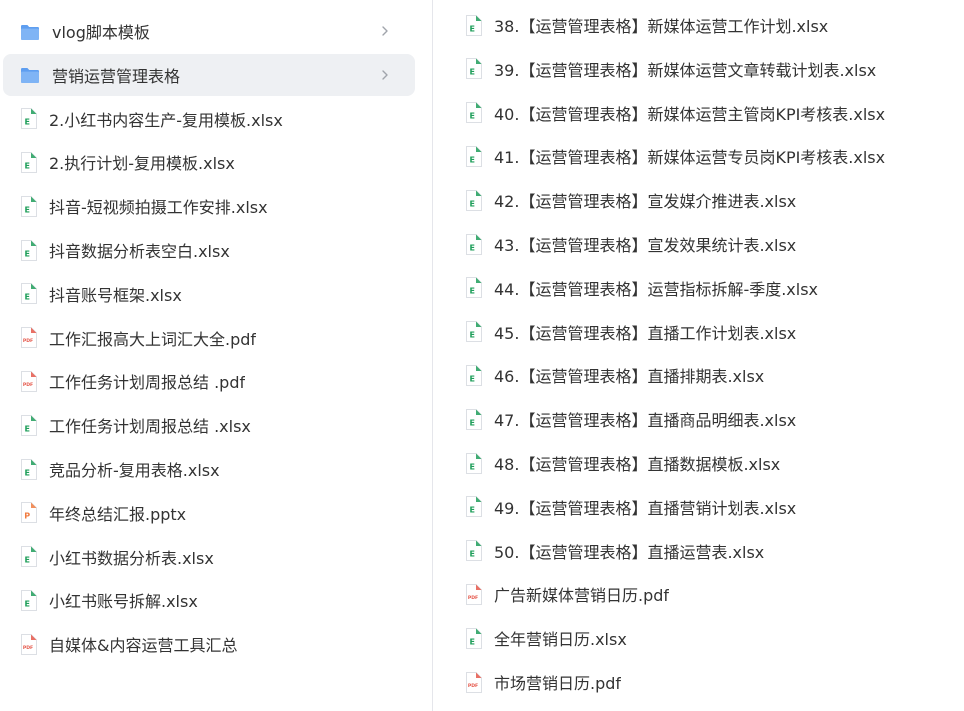 The image size is (964, 711). Describe the element at coordinates (158, 208) in the screenshot. I see `item-name: 抖音-短视频拍摄工作安排.xlsx` at that location.